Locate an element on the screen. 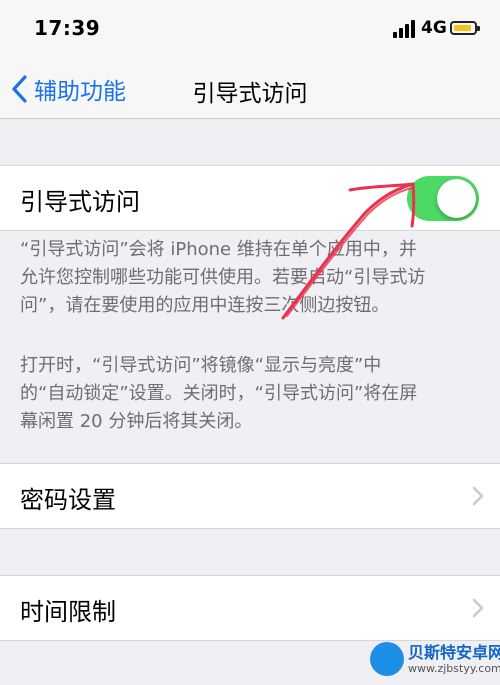 This screenshot has height=685, width=500. watermark-logo-icon is located at coordinates (387, 659).